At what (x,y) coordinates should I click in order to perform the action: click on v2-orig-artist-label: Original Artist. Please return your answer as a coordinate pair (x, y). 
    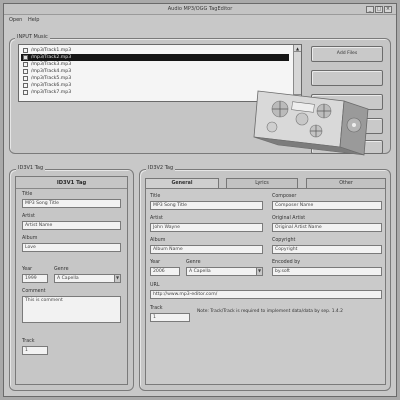
    Looking at the image, I should click on (289, 218).